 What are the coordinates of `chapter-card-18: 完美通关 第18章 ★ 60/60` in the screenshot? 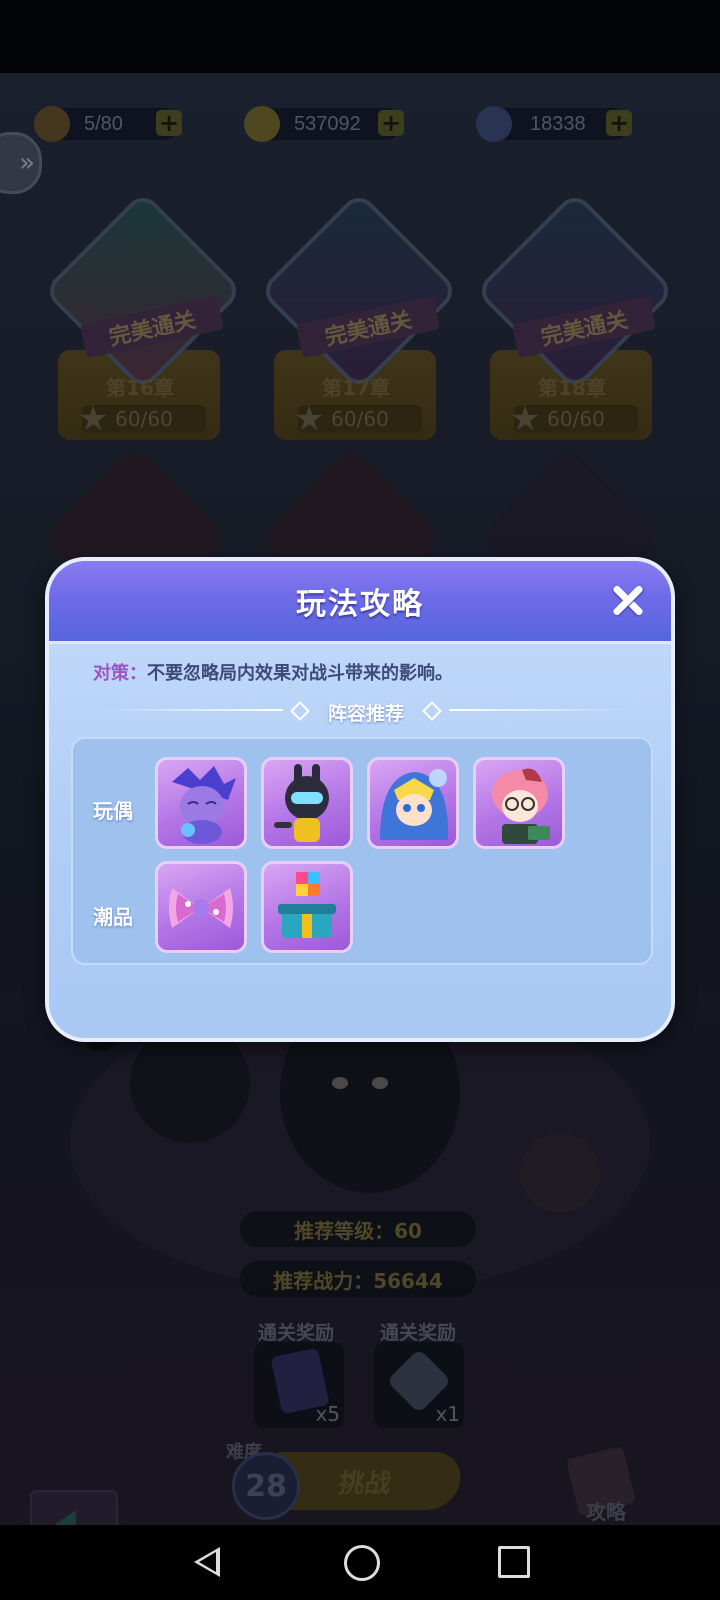 It's located at (575, 320).